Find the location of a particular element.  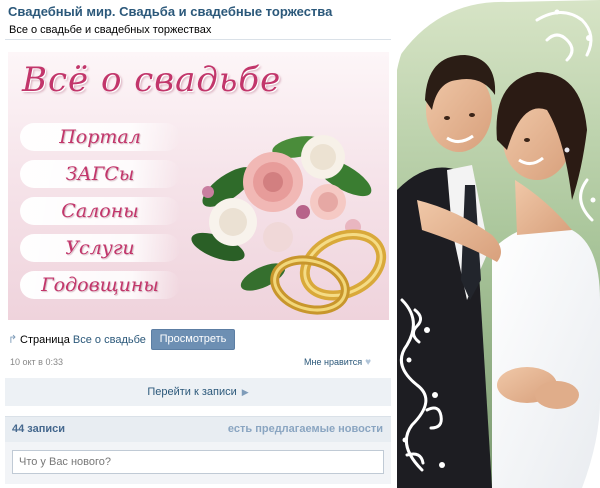

page-link-icon: ↱ is located at coordinates (13, 340).